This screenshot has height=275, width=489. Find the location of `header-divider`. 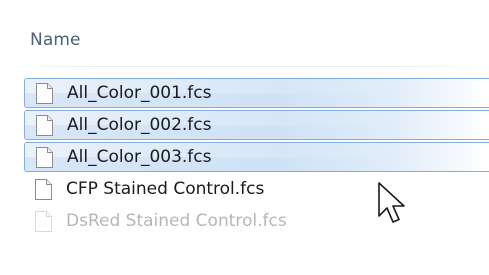

header-divider is located at coordinates (244, 66).